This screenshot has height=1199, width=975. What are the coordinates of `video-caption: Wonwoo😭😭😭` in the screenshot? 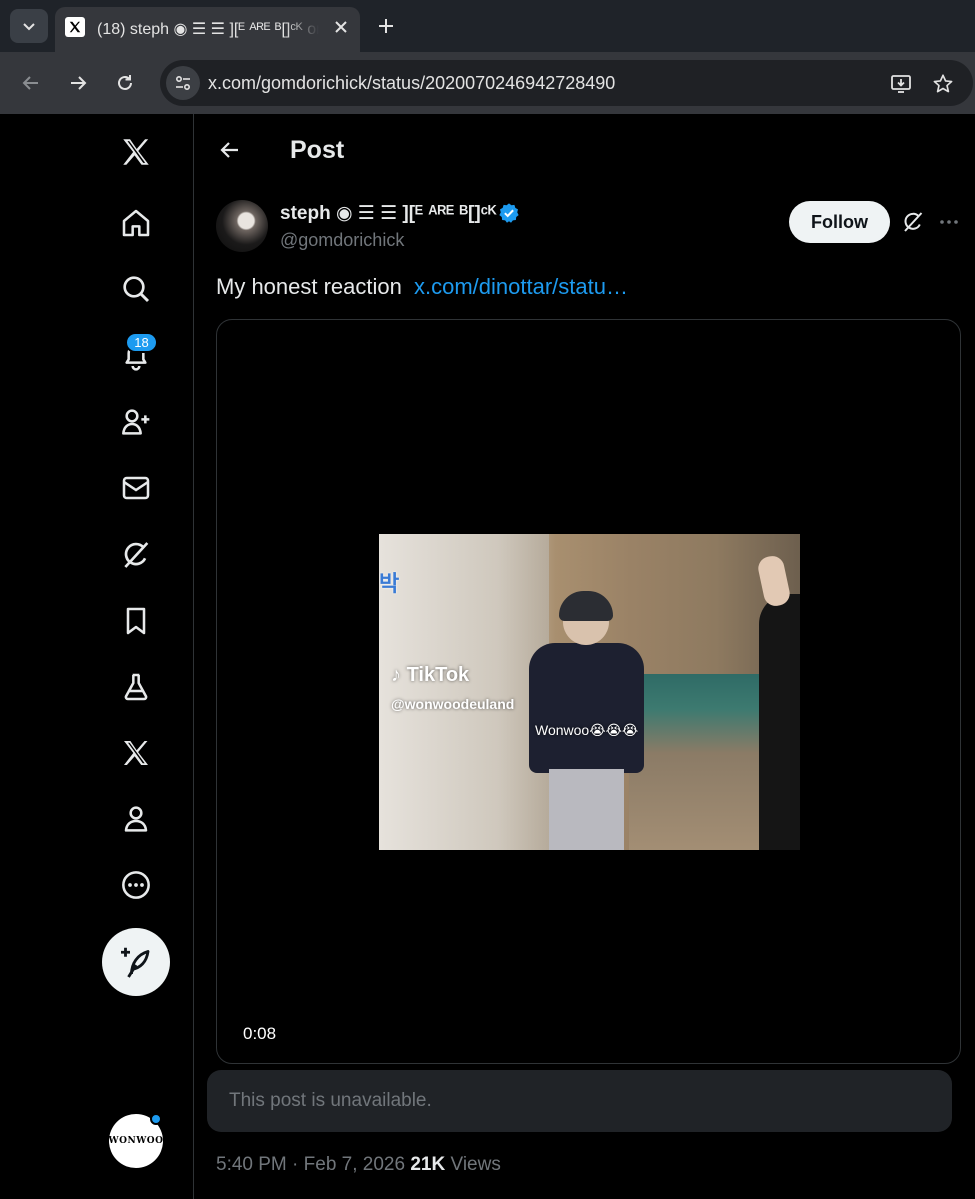 It's located at (587, 730).